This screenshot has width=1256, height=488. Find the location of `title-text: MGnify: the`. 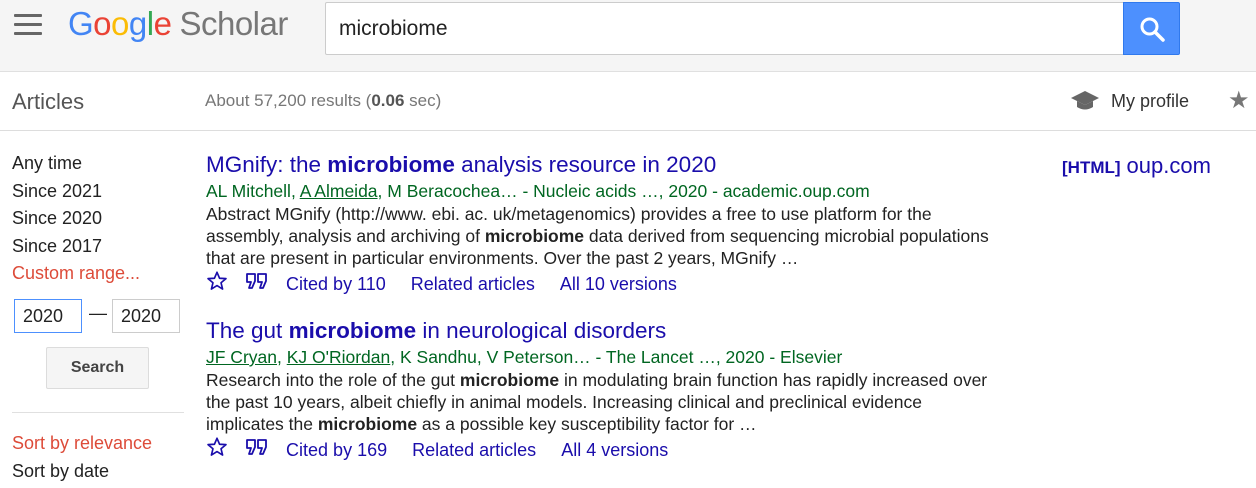

title-text: MGnify: the is located at coordinates (267, 164).